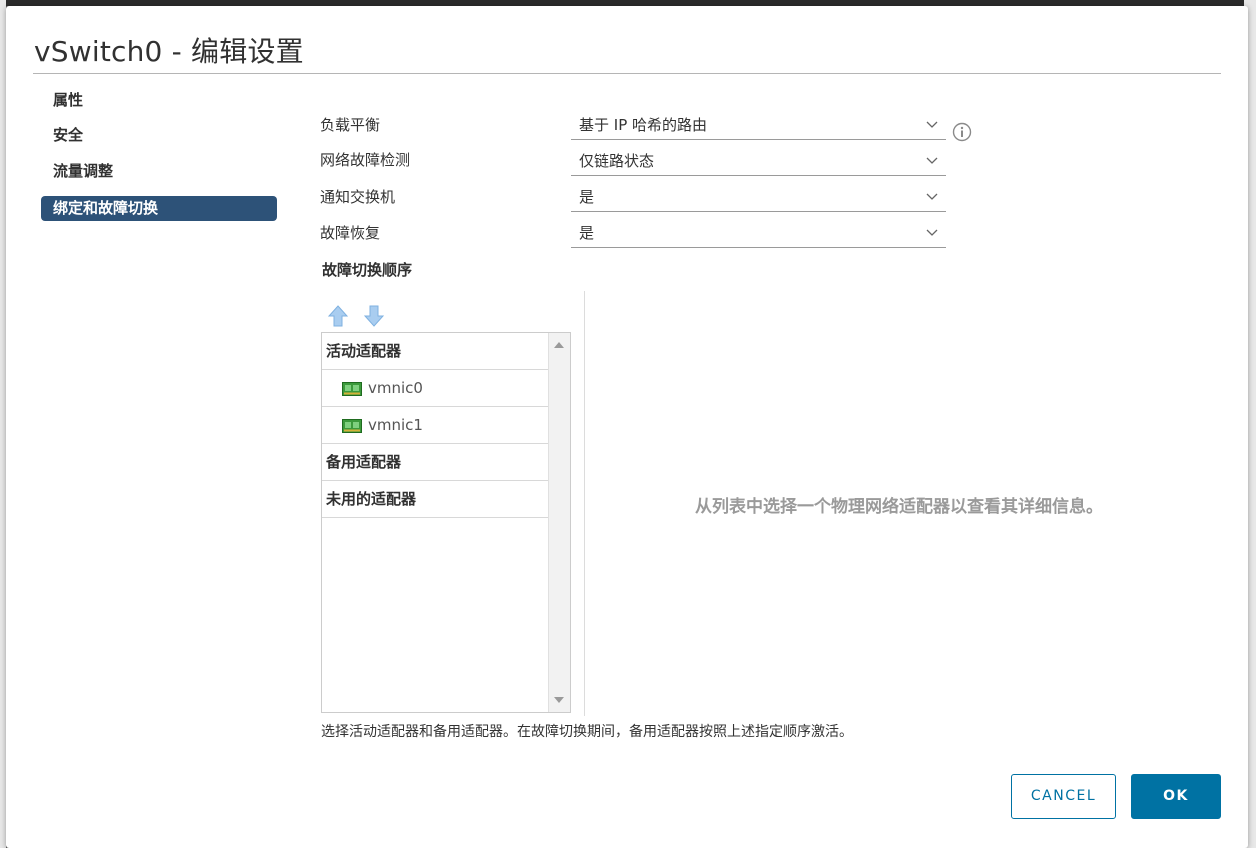 Image resolution: width=1256 pixels, height=848 pixels. Describe the element at coordinates (395, 425) in the screenshot. I see `adapter-name: vmnic1` at that location.